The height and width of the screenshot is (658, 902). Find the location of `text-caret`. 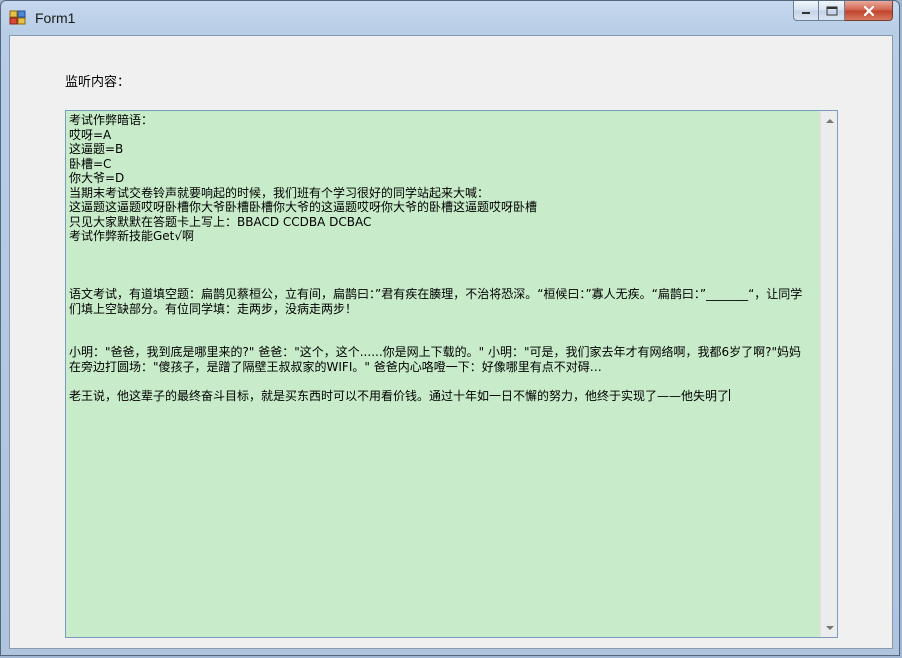

text-caret is located at coordinates (730, 394).